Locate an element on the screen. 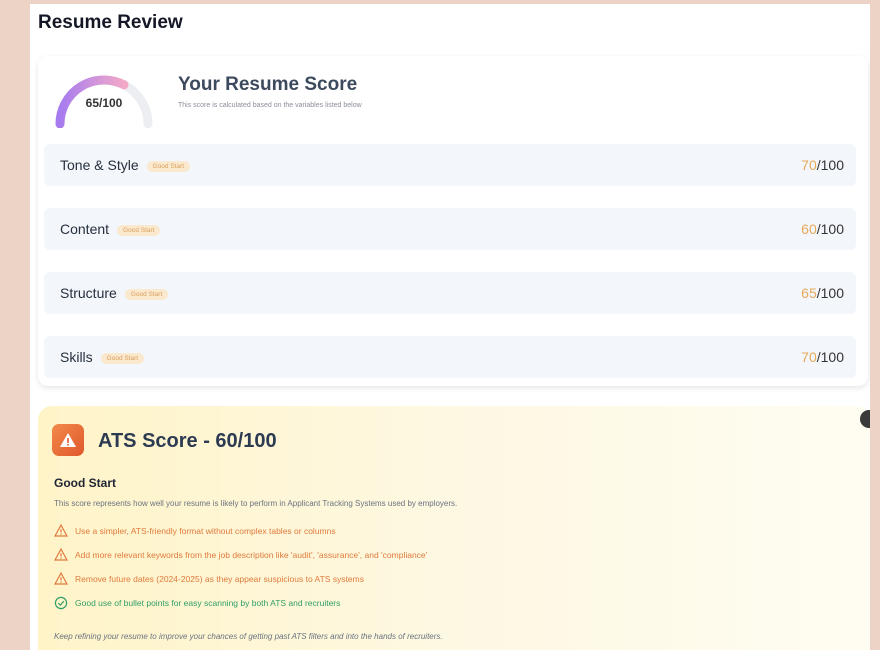 The image size is (880, 650). score-value: 65/100 is located at coordinates (104, 103).